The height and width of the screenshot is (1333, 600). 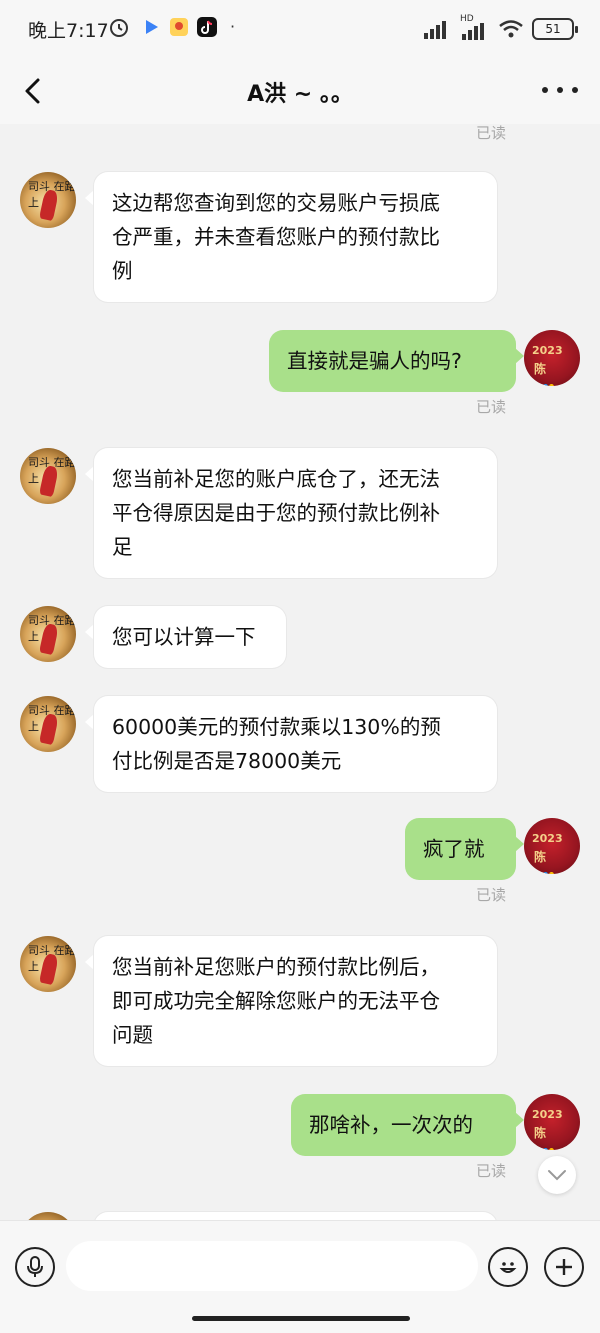 What do you see at coordinates (276, 967) in the screenshot?
I see `message-line: 您当前补足您账户的预付款比例后，` at bounding box center [276, 967].